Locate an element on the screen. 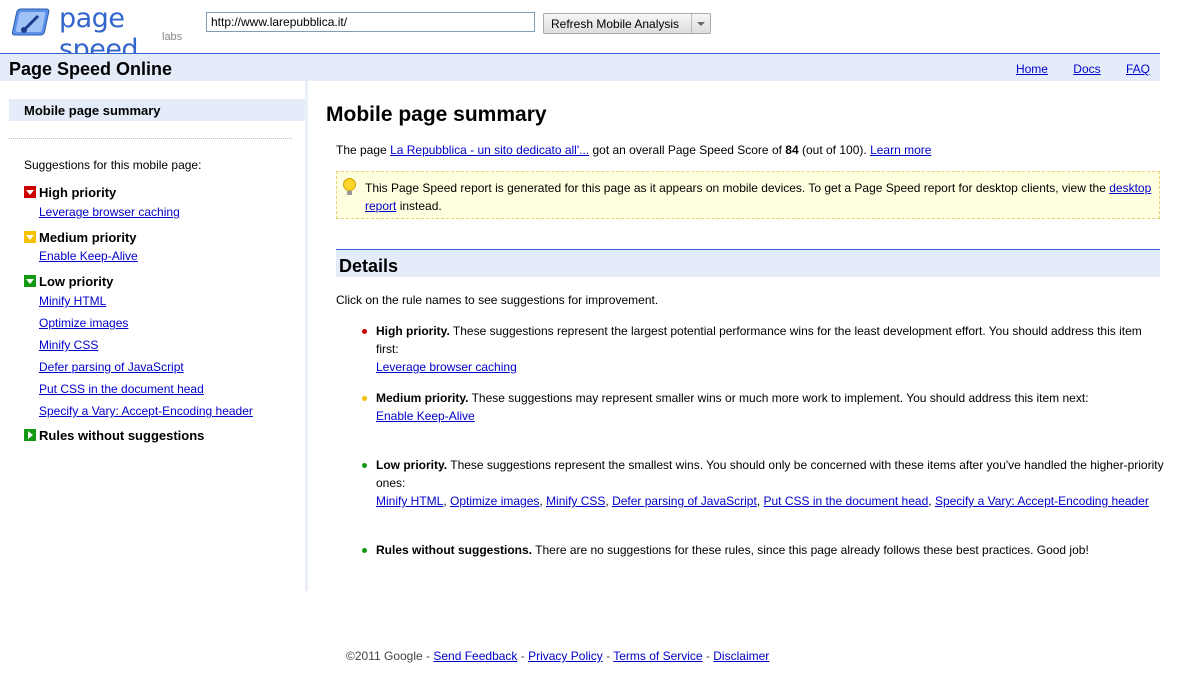 This screenshot has height=688, width=1184. rules-without-suggestions-label: Rules without suggestions is located at coordinates (122, 435).